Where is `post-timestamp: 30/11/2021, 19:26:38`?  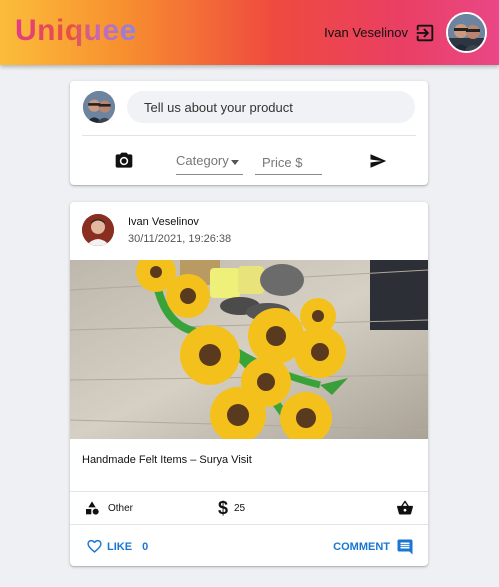 post-timestamp: 30/11/2021, 19:26:38 is located at coordinates (180, 239).